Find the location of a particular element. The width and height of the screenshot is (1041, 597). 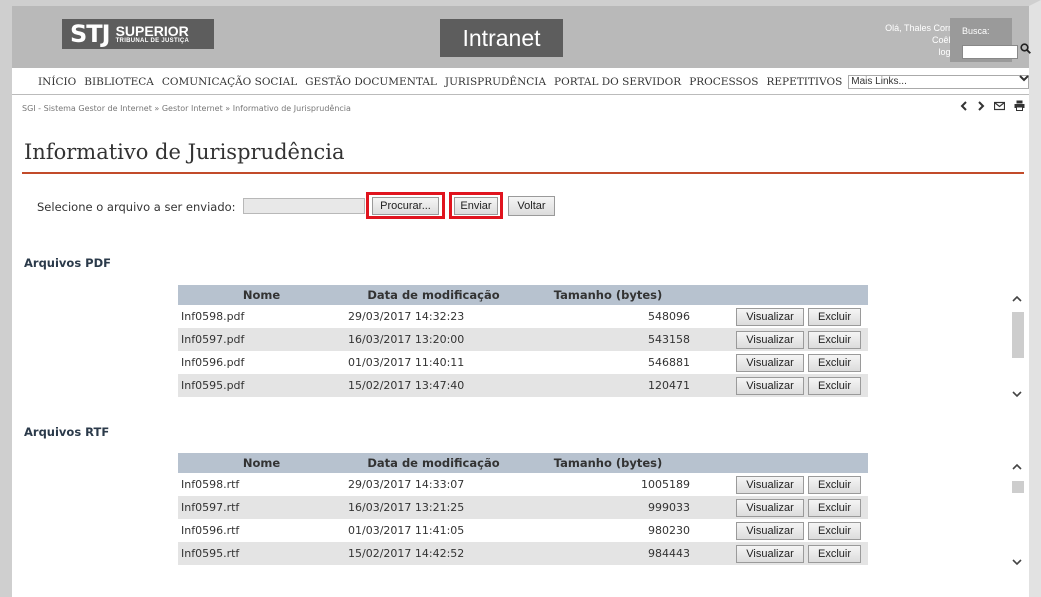

title-divider is located at coordinates (523, 173).